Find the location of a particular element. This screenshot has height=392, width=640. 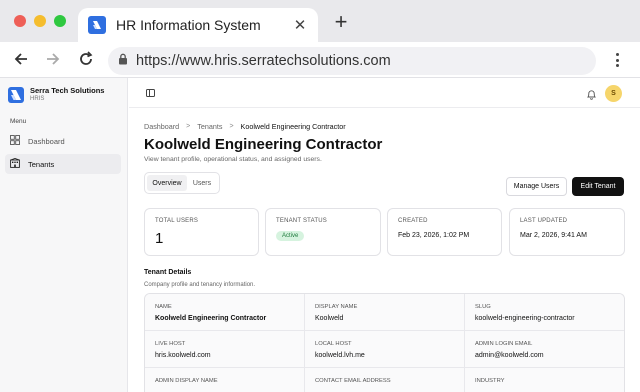

brand-logo-icon is located at coordinates (16, 95).